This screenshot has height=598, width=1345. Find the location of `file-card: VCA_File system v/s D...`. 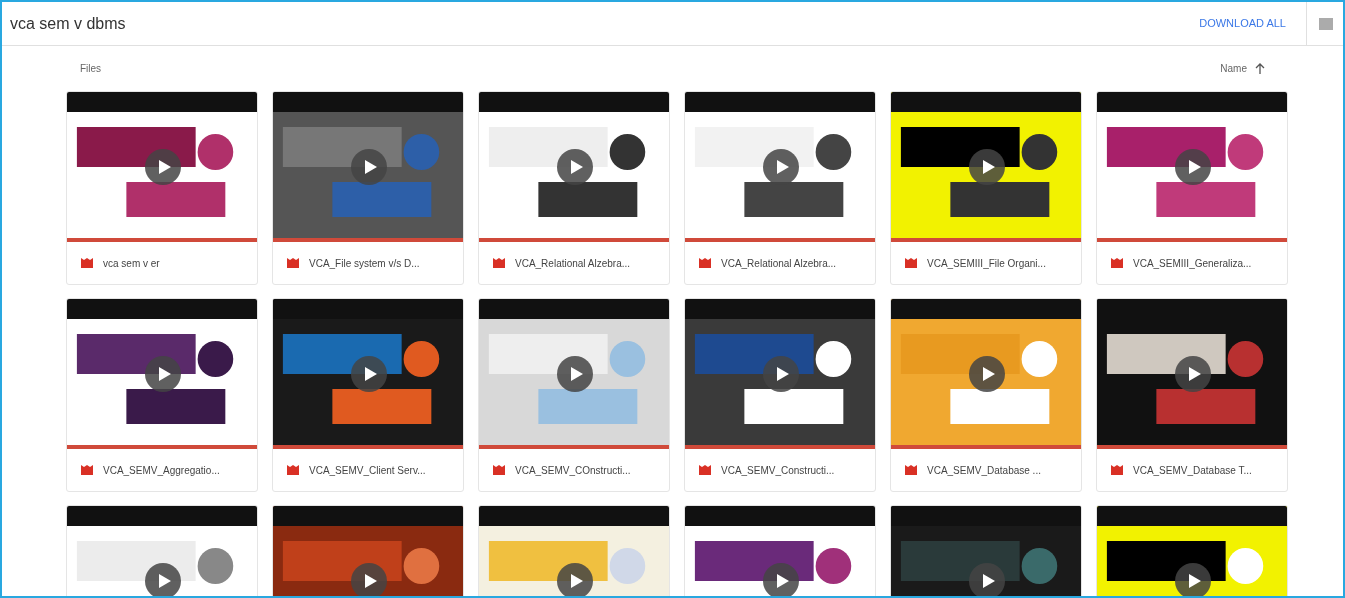

file-card: VCA_File system v/s D... is located at coordinates (368, 188).